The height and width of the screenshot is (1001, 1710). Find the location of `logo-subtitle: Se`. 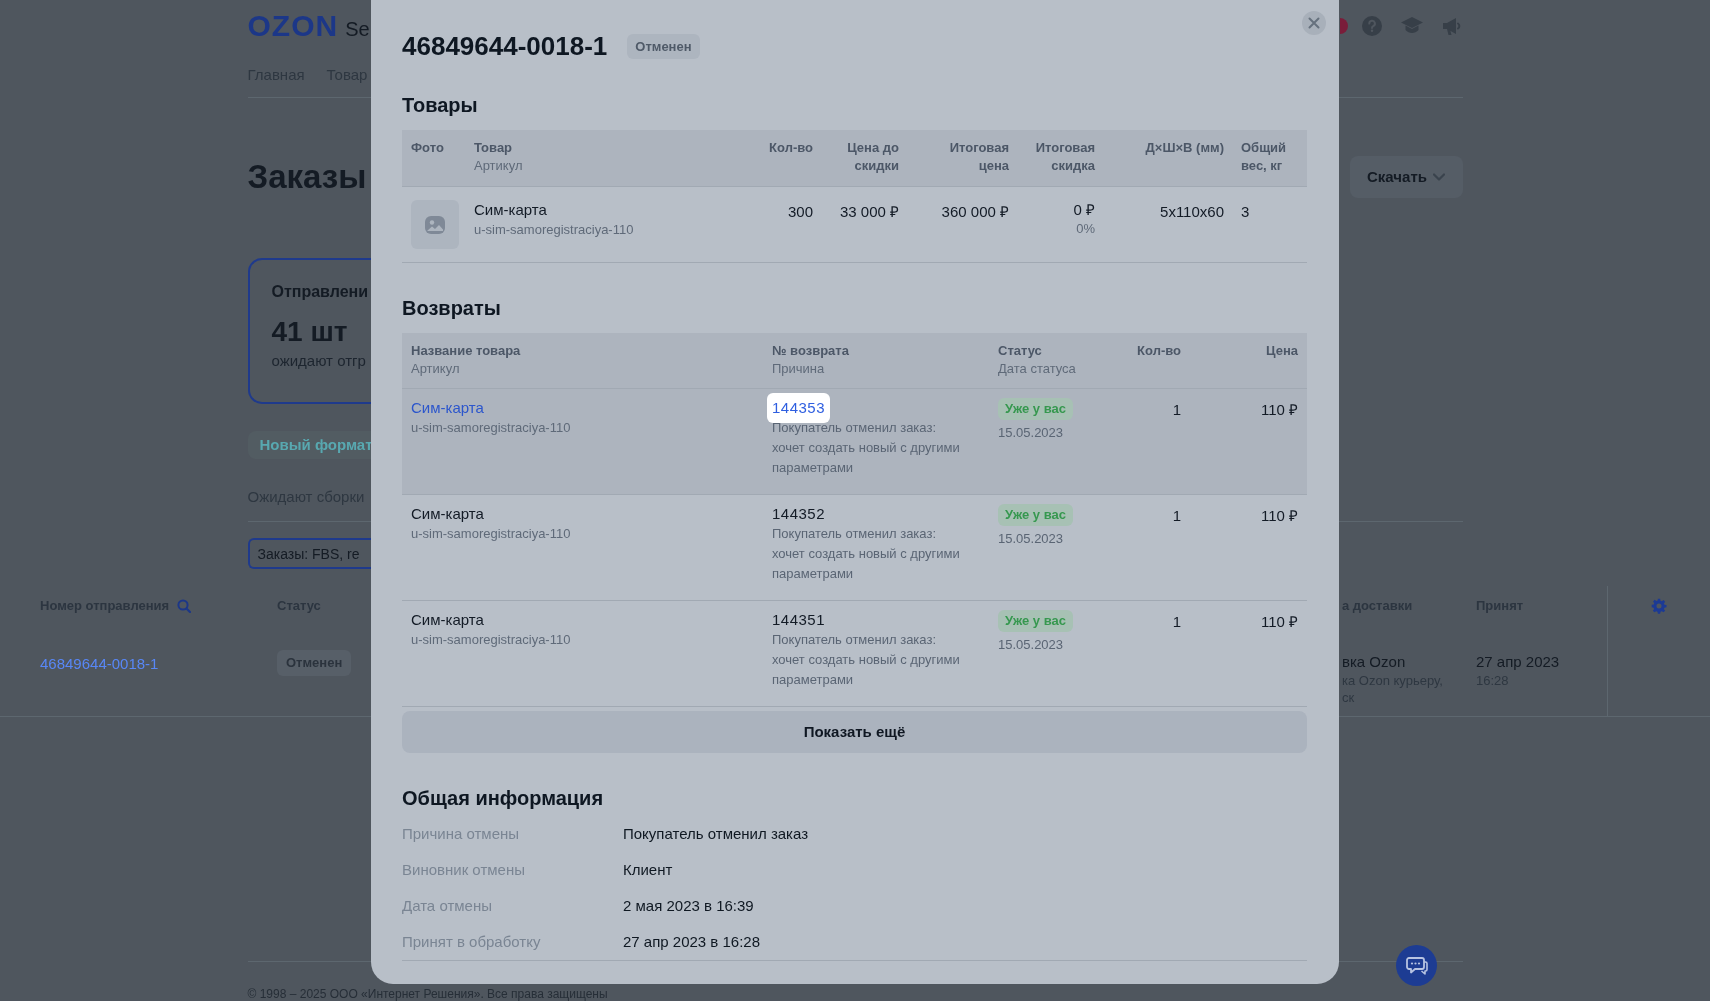

logo-subtitle: Se is located at coordinates (357, 29).